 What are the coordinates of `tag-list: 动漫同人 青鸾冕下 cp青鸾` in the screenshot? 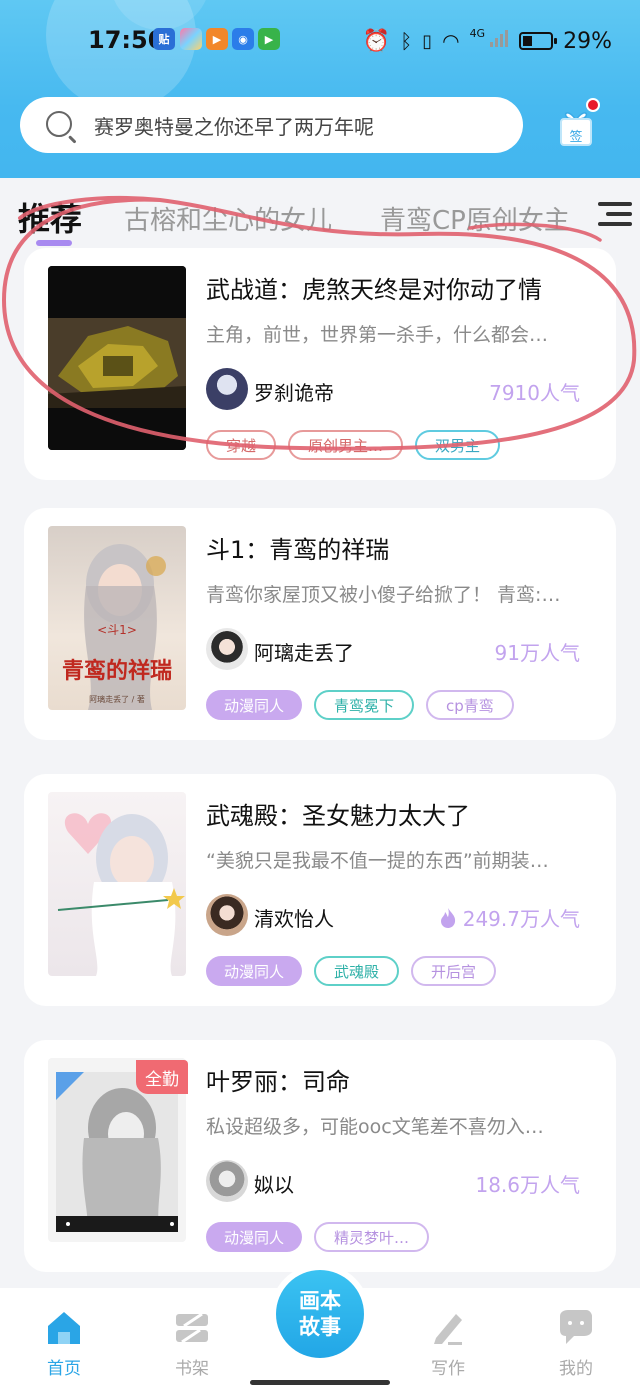 It's located at (360, 705).